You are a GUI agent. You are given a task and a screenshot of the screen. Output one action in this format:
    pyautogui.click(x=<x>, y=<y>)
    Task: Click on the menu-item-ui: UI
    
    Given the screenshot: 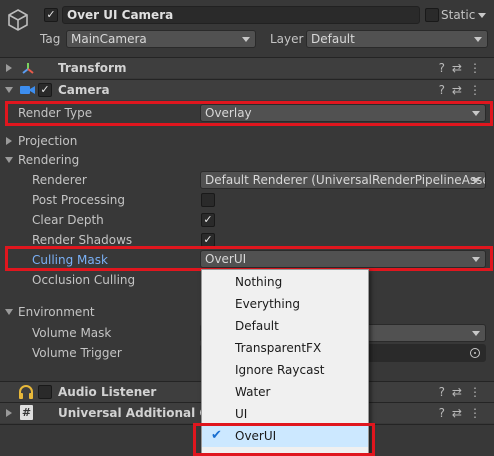 What is the action you would take?
    pyautogui.click(x=285, y=414)
    